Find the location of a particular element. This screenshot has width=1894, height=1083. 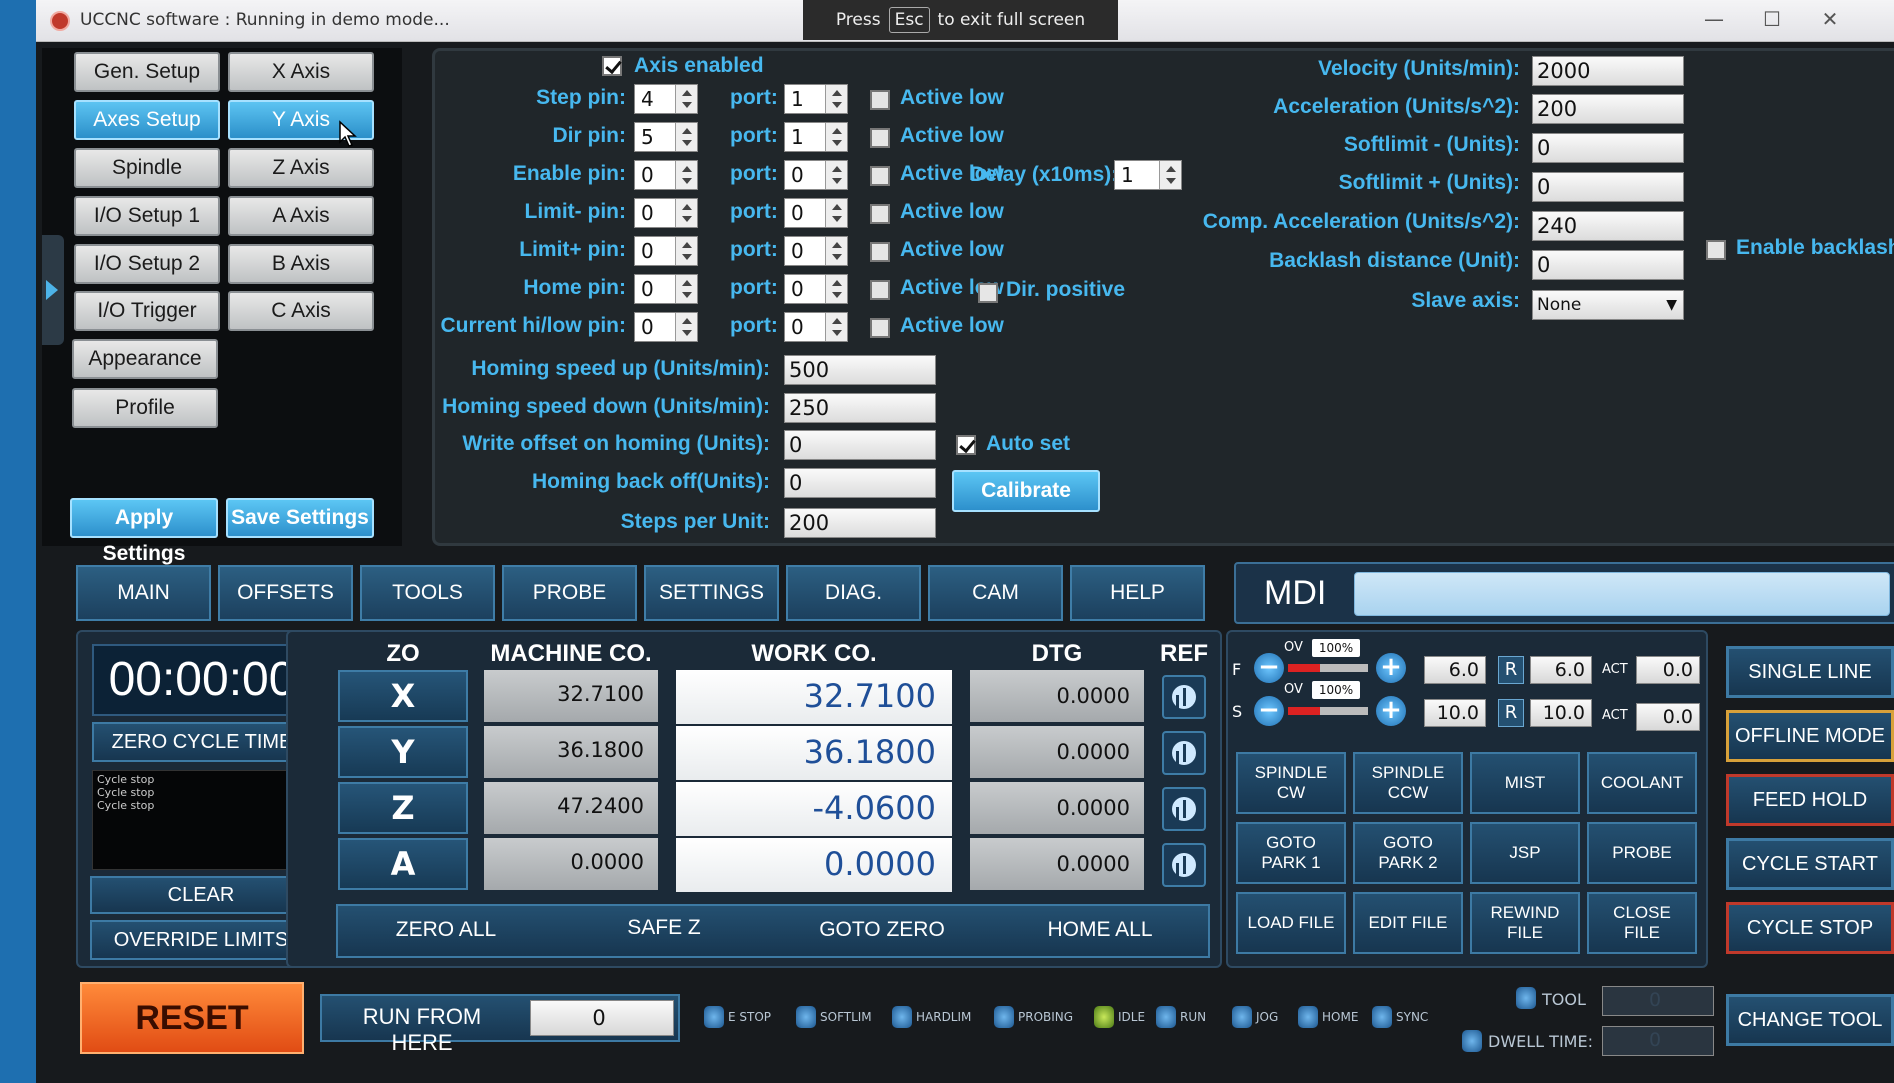

tab-help: HELP is located at coordinates (1137, 593).